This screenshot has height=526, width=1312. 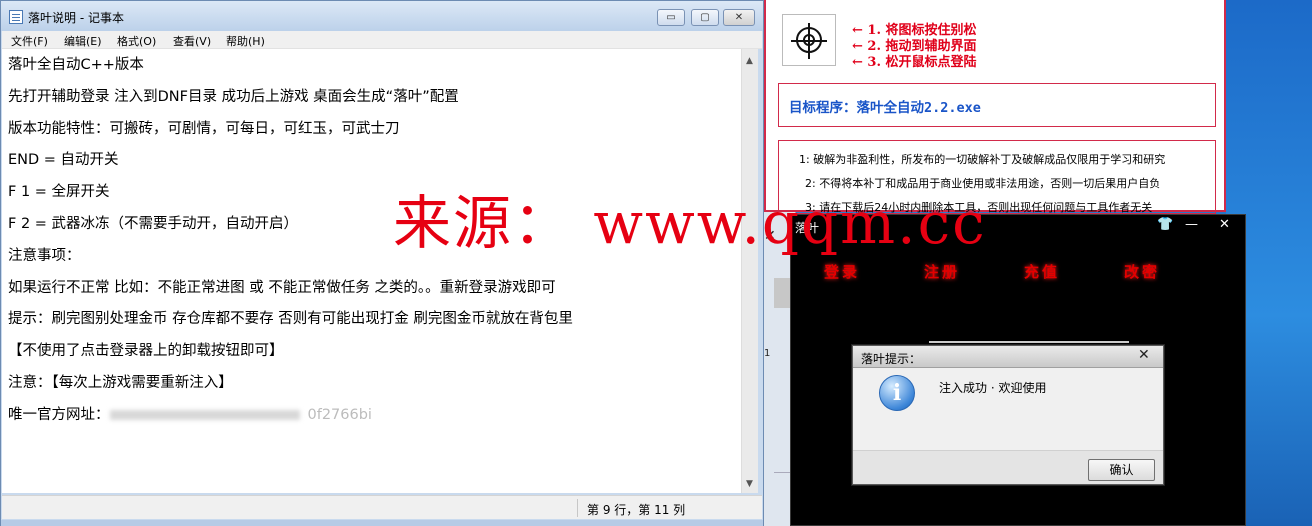 I want to click on menu-format: 格式(O), so click(x=136, y=41).